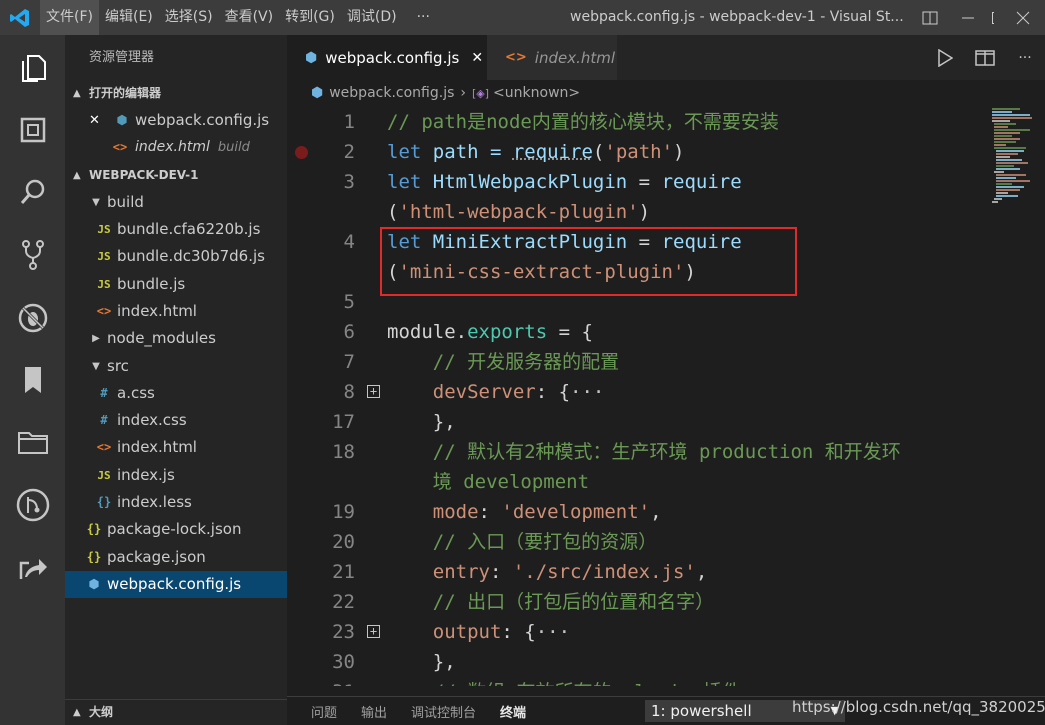 This screenshot has width=1045, height=725. I want to click on menu-bar: 文件(F) 编辑(E) 选择(S) 查看(V) 转到(G) 调试(D) ···, so click(242, 17).